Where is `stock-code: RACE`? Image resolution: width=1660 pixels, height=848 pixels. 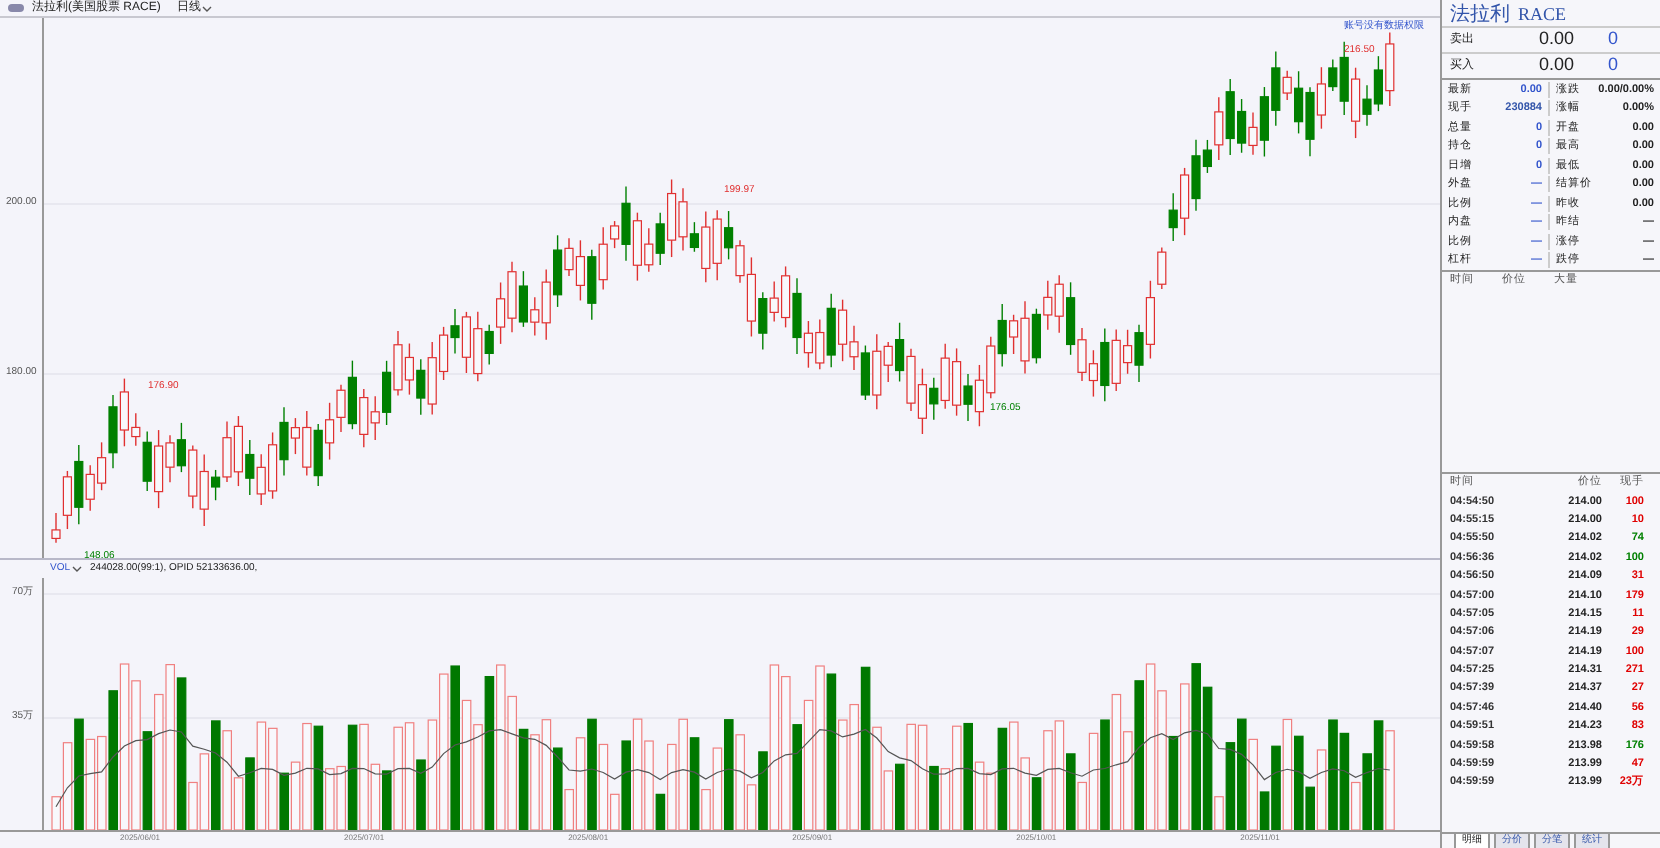
stock-code: RACE is located at coordinates (1542, 15).